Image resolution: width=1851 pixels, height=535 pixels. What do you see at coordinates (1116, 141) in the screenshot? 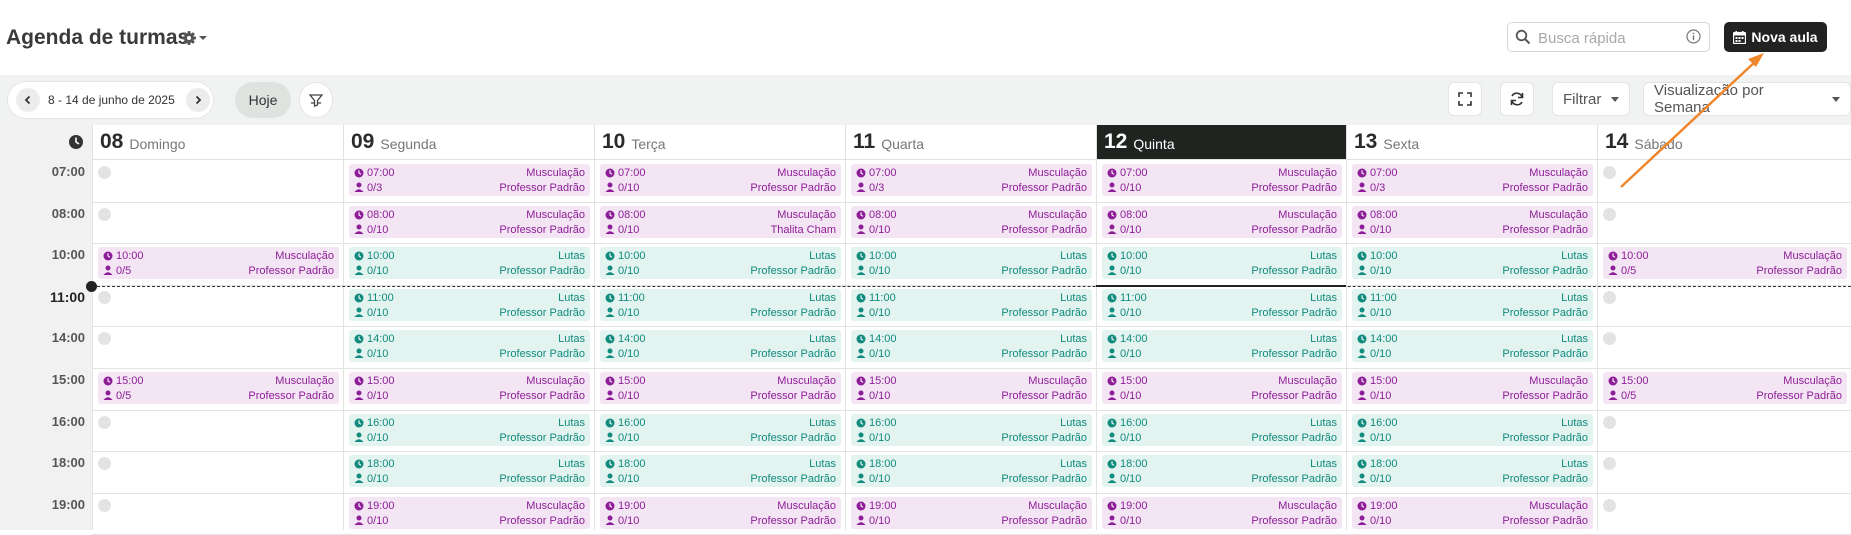
I see `day-number: 12` at bounding box center [1116, 141].